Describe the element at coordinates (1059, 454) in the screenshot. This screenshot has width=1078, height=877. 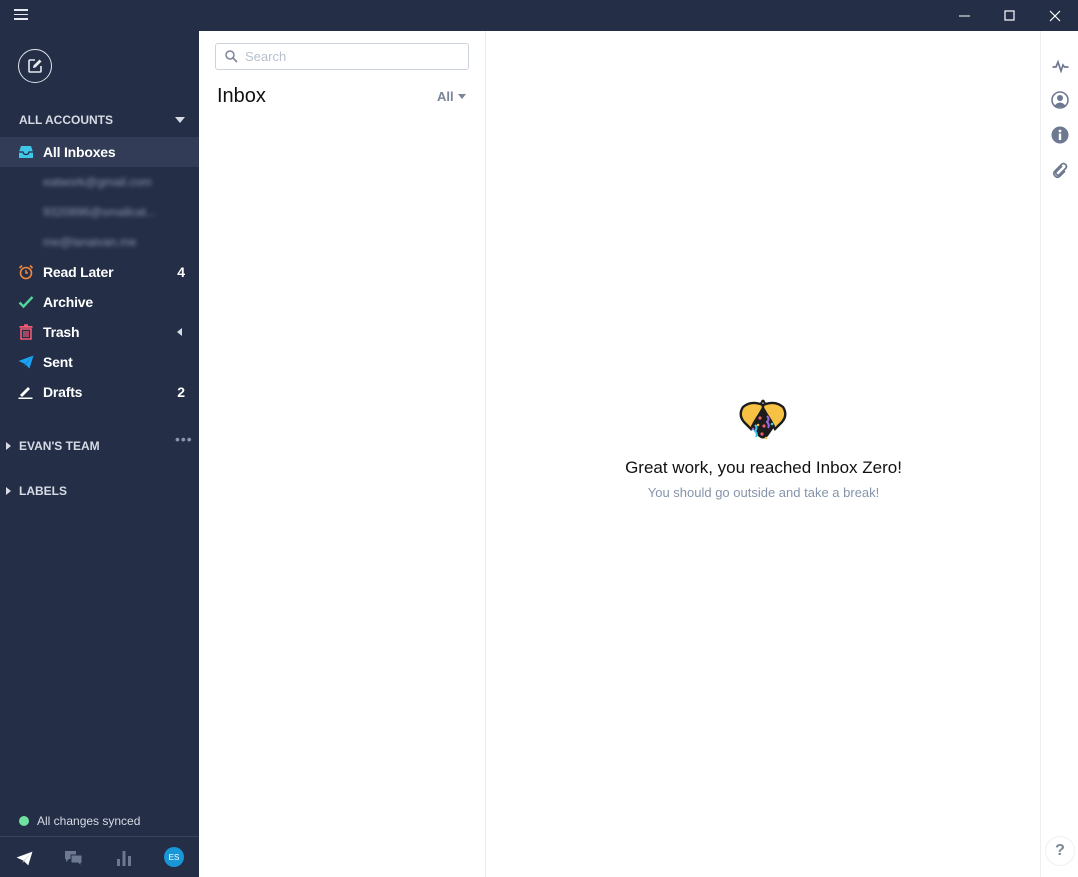
I see `right-rail: ?` at that location.